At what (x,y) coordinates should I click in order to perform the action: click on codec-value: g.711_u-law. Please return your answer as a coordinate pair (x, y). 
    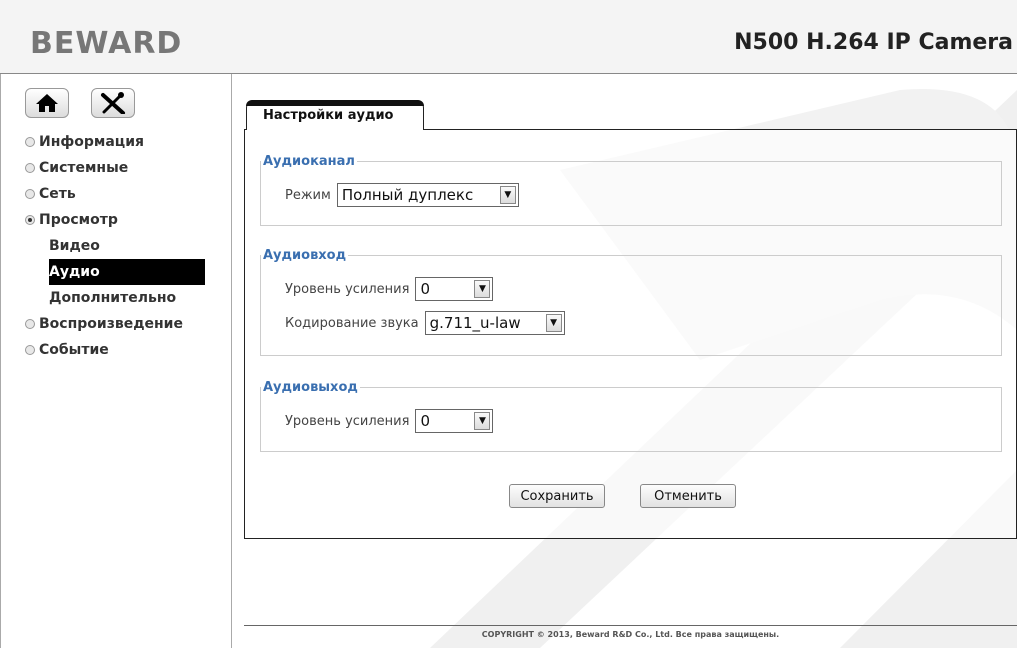
    Looking at the image, I should click on (475, 323).